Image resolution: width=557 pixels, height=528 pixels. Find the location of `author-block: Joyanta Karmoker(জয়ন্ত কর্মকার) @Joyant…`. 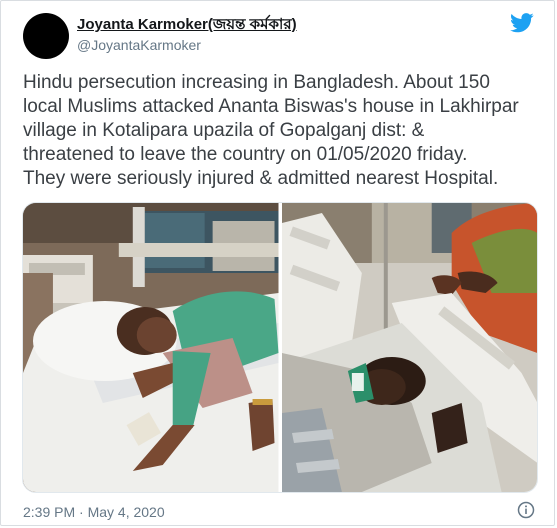

author-block: Joyanta Karmoker(জয়ন্ত কর্মকার) @Joyant… is located at coordinates (187, 35).